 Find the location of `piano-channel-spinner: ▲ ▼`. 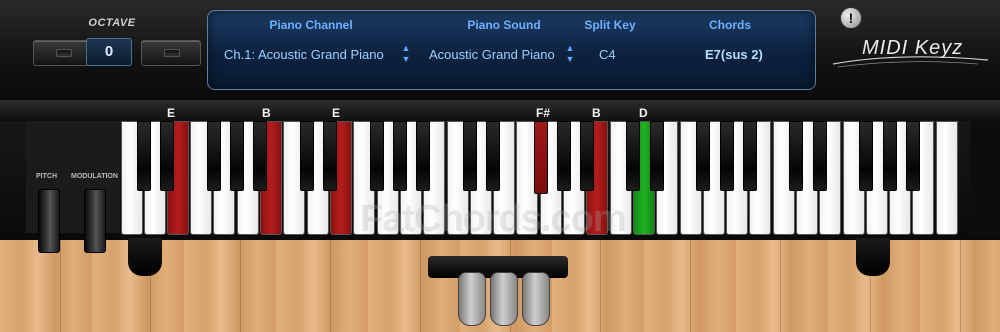

piano-channel-spinner: ▲ ▼ is located at coordinates (406, 55).